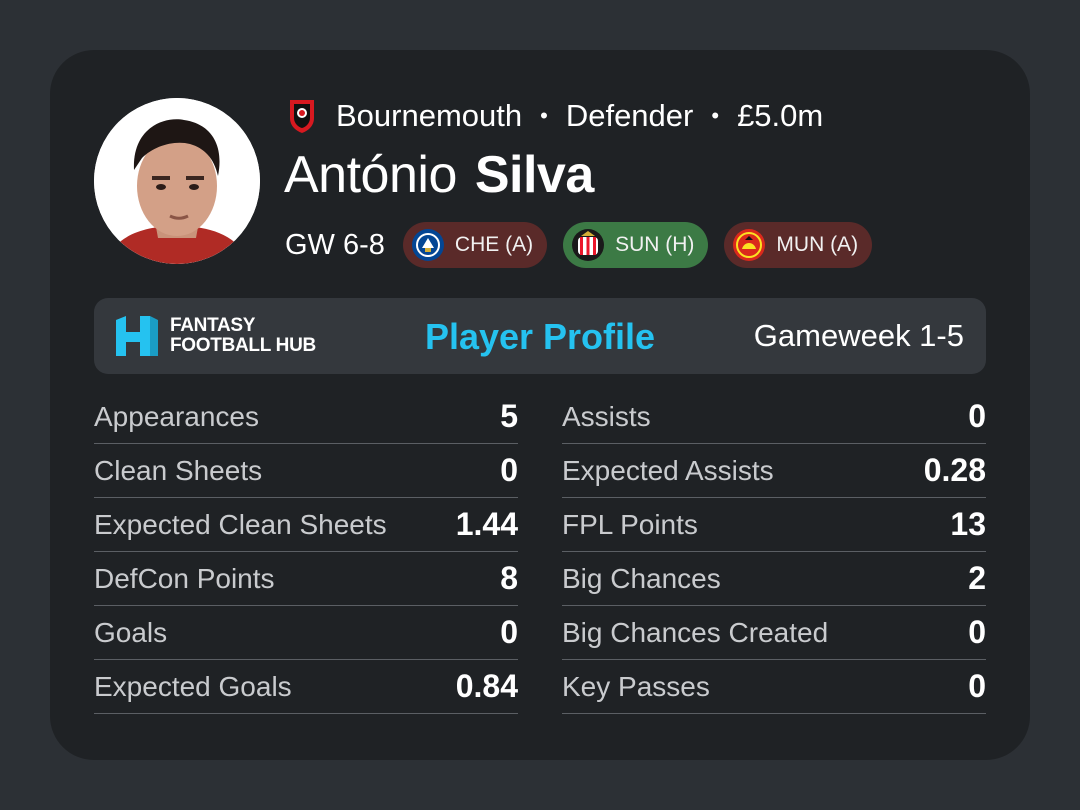  Describe the element at coordinates (509, 578) in the screenshot. I see `stat-value: 8` at that location.